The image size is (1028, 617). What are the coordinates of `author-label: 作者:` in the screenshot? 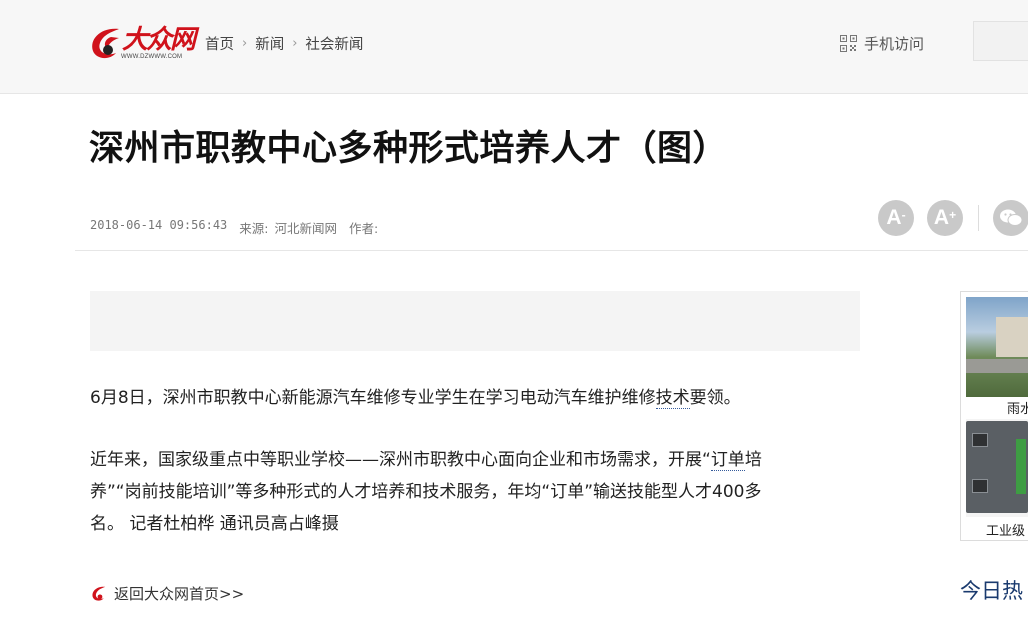 It's located at (364, 228).